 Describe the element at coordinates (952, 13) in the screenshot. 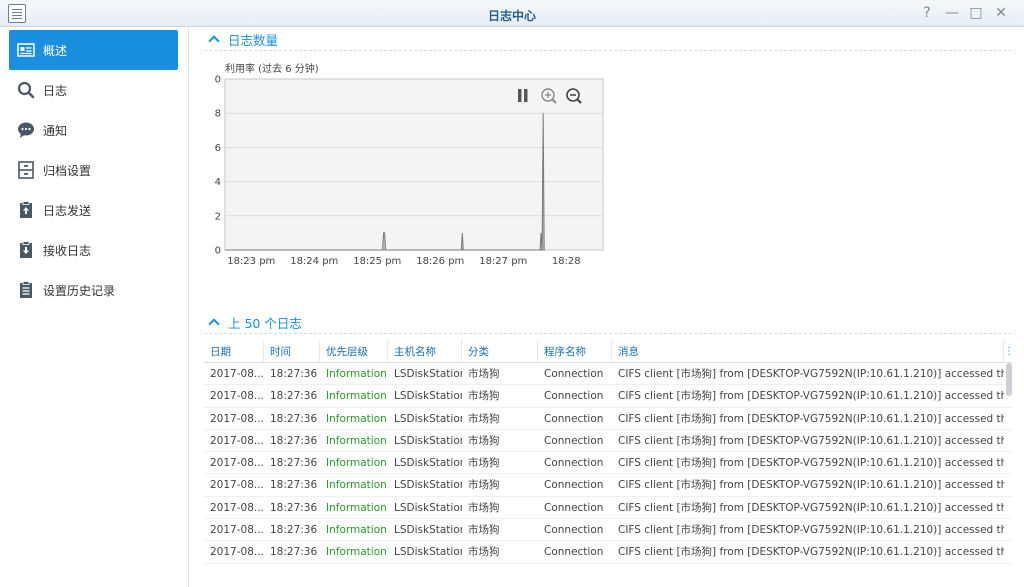

I see `minimize-button: —` at that location.